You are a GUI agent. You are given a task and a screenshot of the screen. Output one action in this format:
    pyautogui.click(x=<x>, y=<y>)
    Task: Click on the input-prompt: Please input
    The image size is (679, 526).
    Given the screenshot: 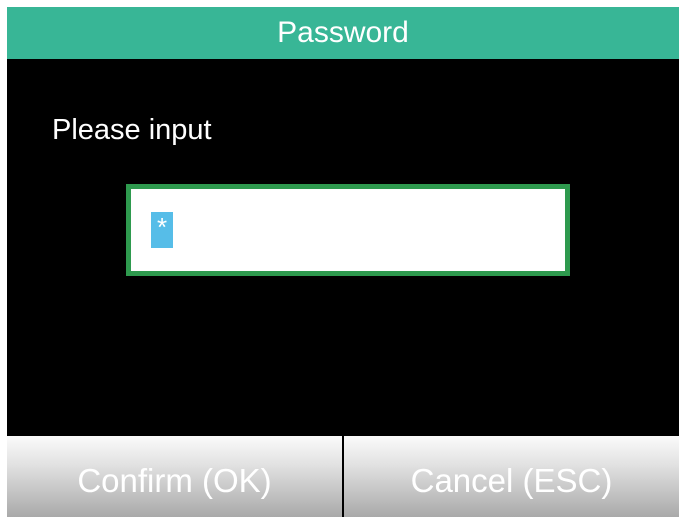 What is the action you would take?
    pyautogui.click(x=132, y=130)
    